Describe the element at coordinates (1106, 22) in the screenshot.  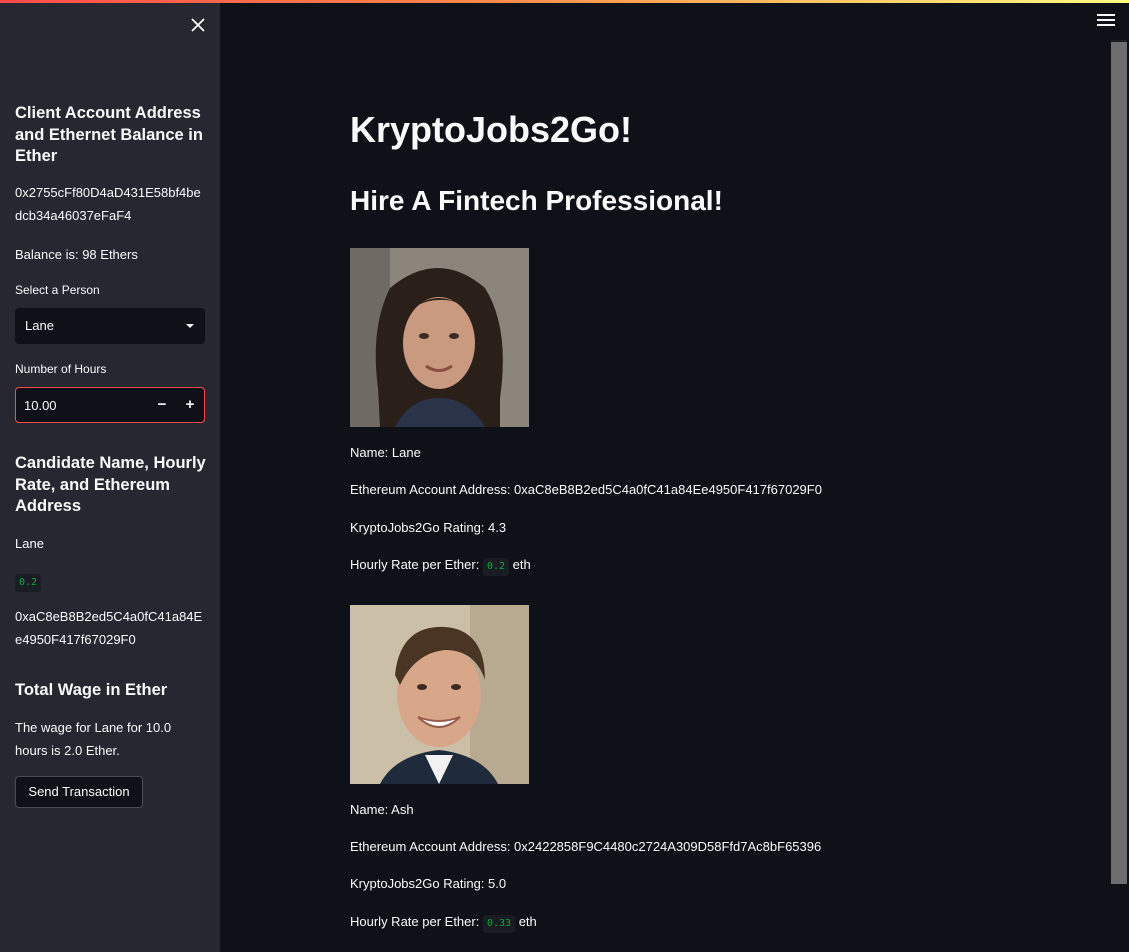
I see `hamburger-menu-icon` at that location.